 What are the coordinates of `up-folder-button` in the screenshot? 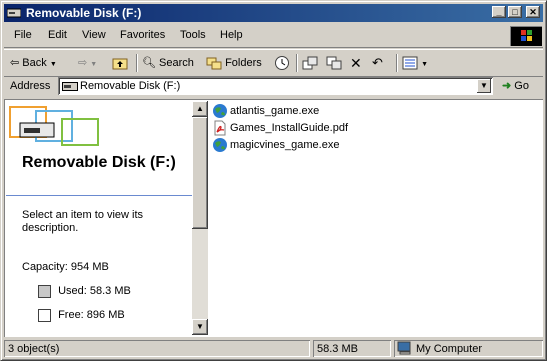 It's located at (120, 63).